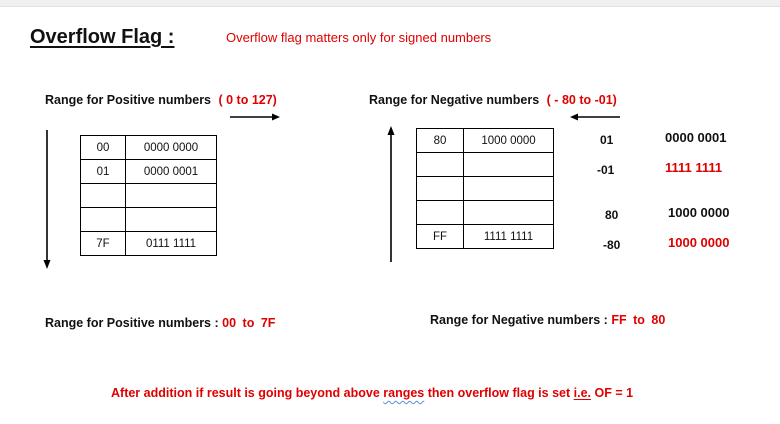  Describe the element at coordinates (440, 140) in the screenshot. I see `negative-table-hex-cell: 80` at that location.